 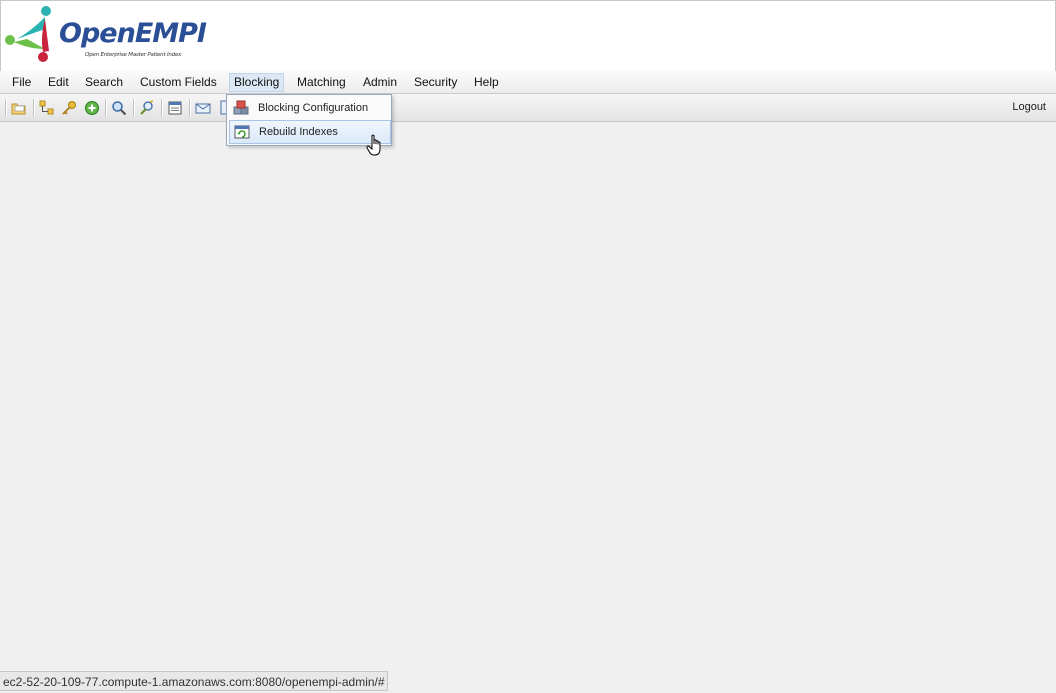 What do you see at coordinates (380, 82) in the screenshot?
I see `menu-admin: Admin` at bounding box center [380, 82].